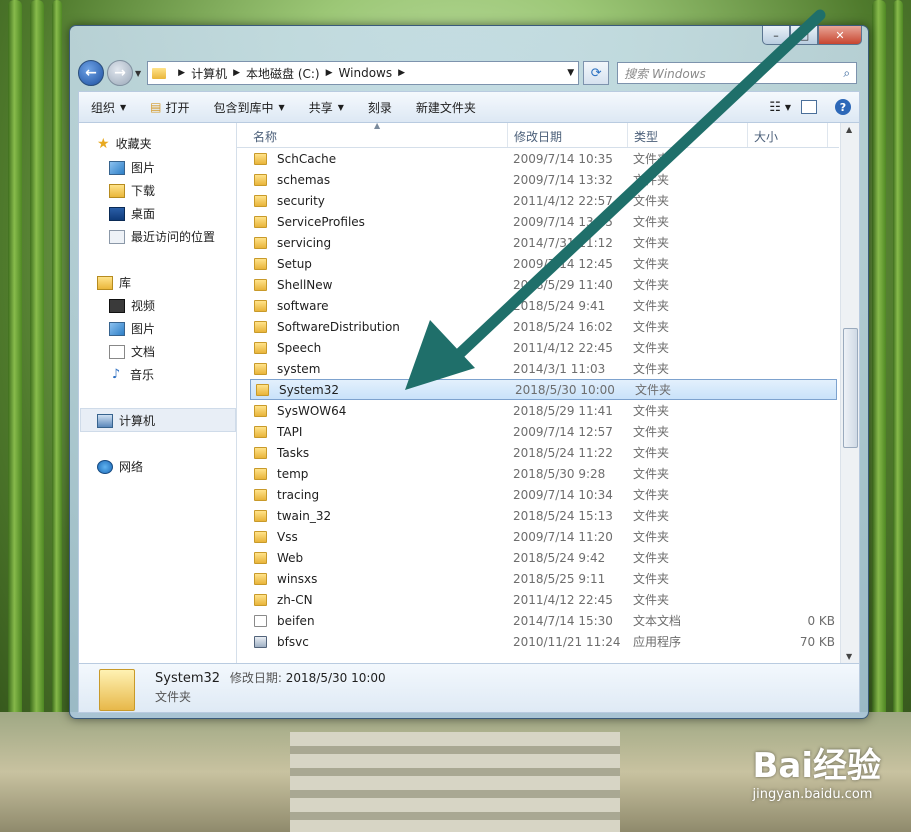 This screenshot has height=832, width=911. Describe the element at coordinates (544, 284) in the screenshot. I see `table-row: ShellNew 2018/5/29 11:40 文件夹` at that location.